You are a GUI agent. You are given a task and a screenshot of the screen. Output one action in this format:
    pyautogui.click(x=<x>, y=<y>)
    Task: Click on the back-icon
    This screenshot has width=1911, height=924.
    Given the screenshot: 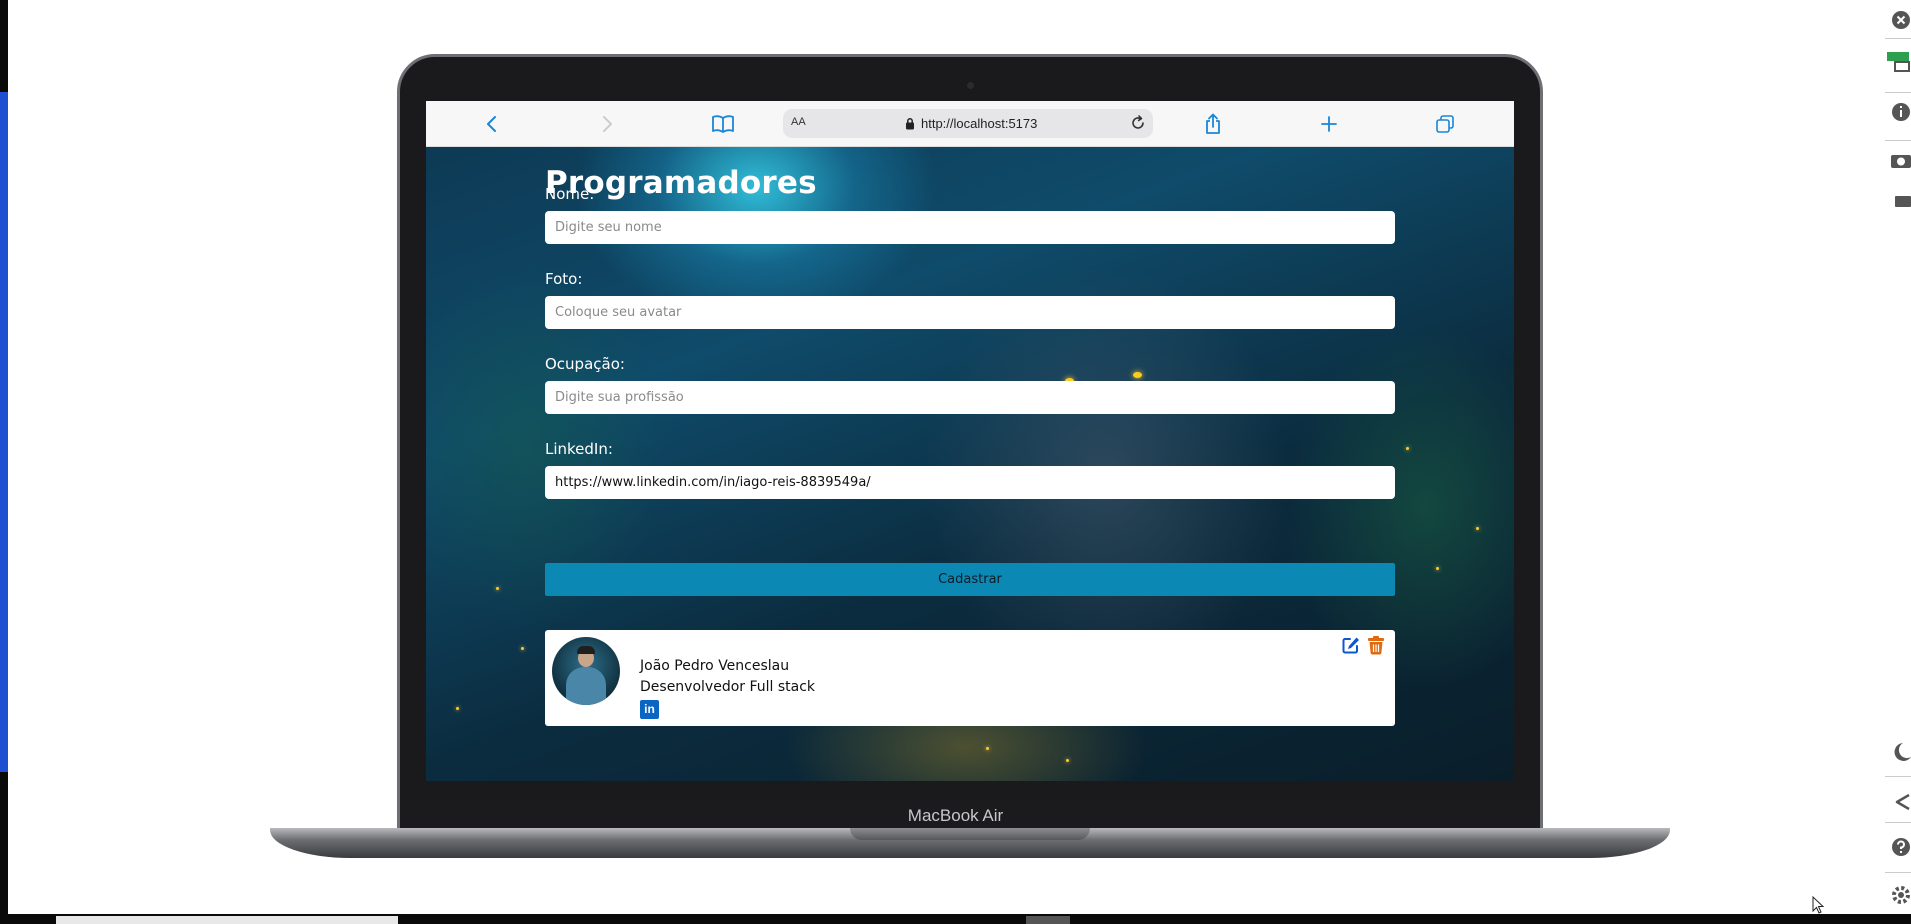 What is the action you would take?
    pyautogui.click(x=492, y=124)
    